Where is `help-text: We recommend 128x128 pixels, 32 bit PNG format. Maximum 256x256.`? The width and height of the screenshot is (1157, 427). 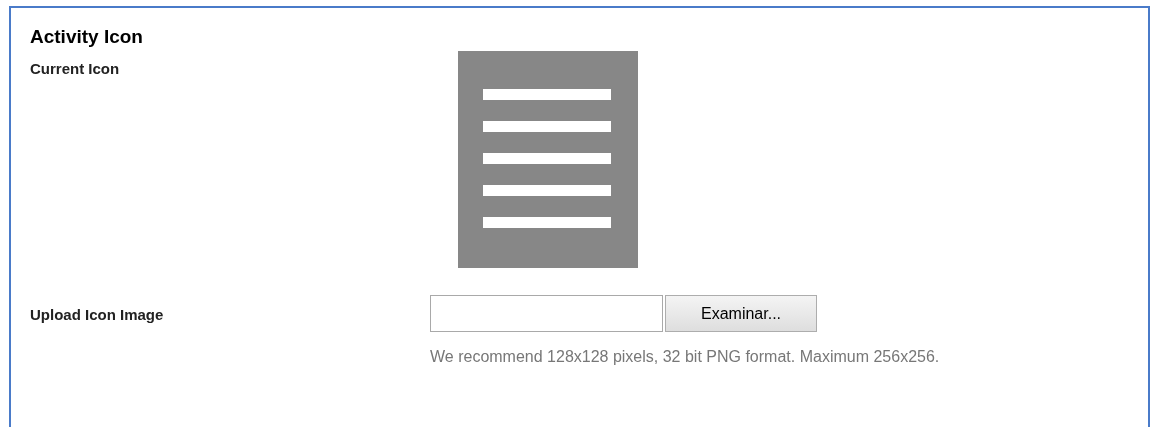 help-text: We recommend 128x128 pixels, 32 bit PNG format. Maximum 256x256. is located at coordinates (685, 357).